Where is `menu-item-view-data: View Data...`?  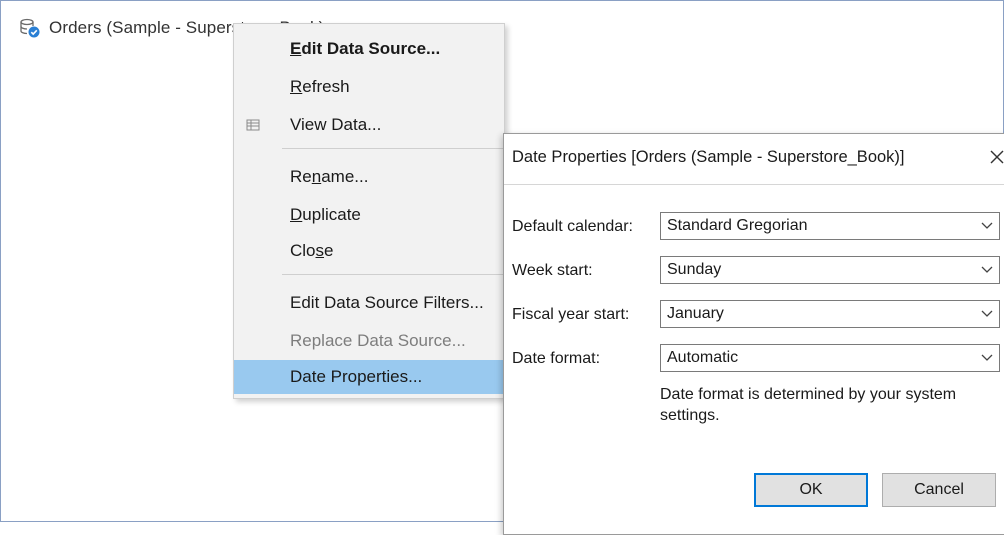
menu-item-view-data: View Data... is located at coordinates (369, 125).